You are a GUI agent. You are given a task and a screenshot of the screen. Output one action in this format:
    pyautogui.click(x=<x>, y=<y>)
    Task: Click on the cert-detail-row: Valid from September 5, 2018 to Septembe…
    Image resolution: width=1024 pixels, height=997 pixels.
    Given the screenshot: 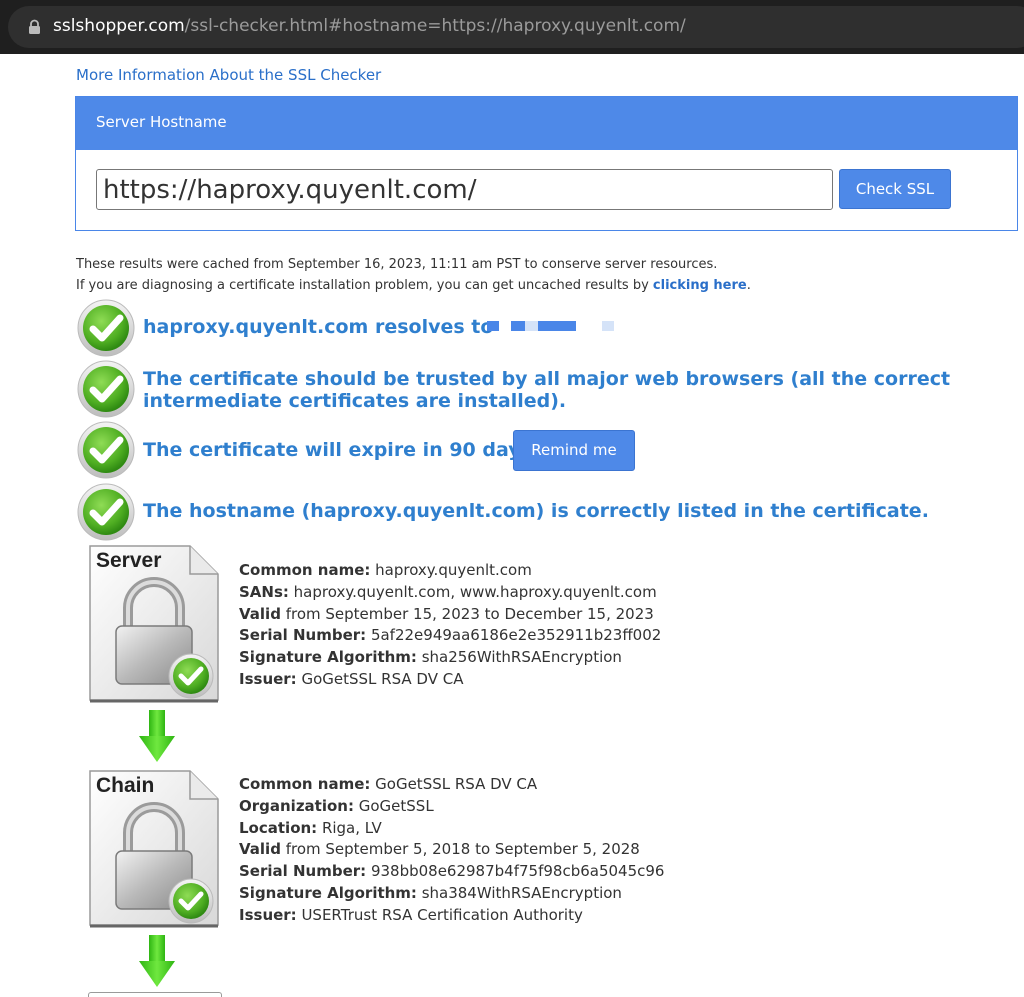 What is the action you would take?
    pyautogui.click(x=451, y=850)
    